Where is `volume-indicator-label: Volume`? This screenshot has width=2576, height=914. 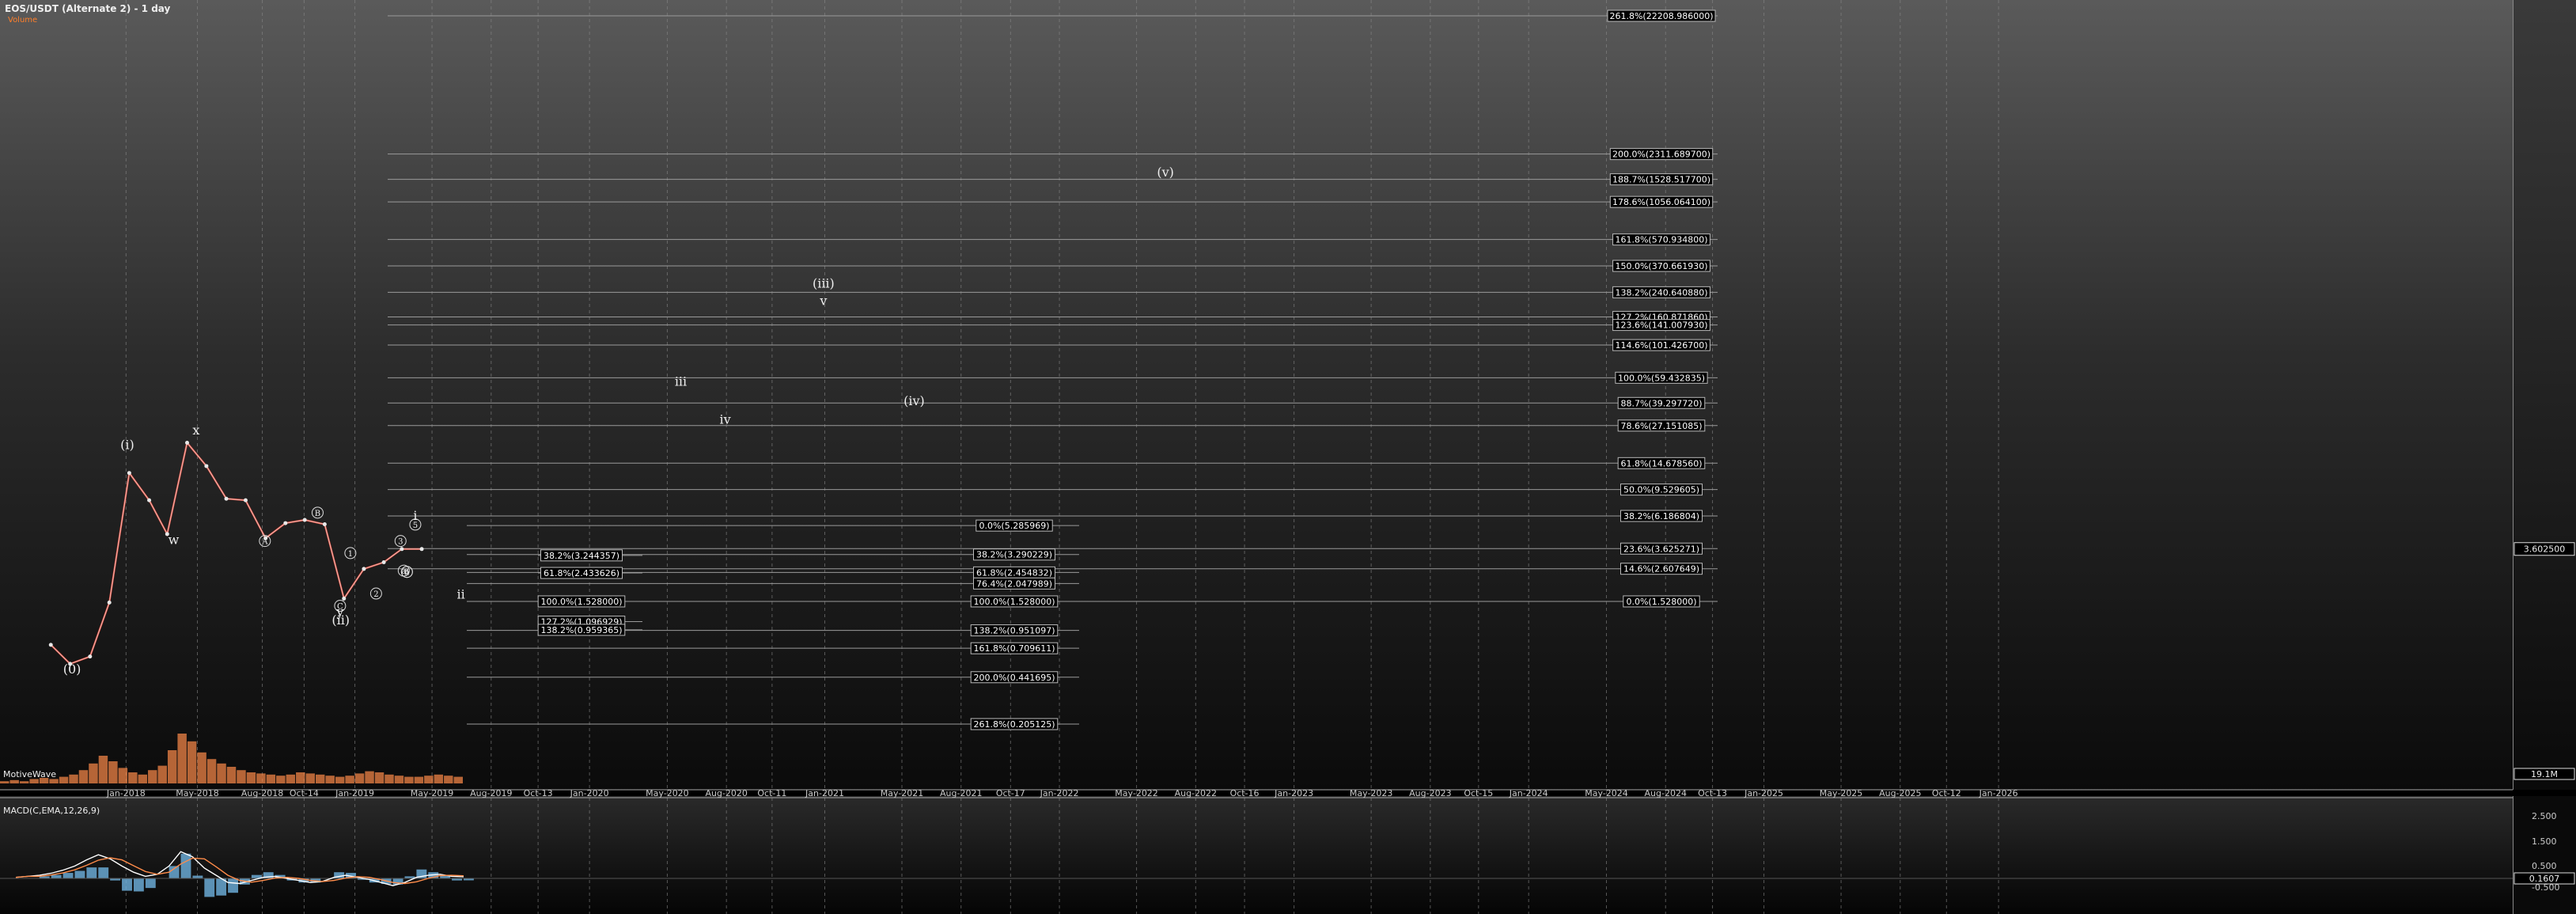 volume-indicator-label: Volume is located at coordinates (23, 20).